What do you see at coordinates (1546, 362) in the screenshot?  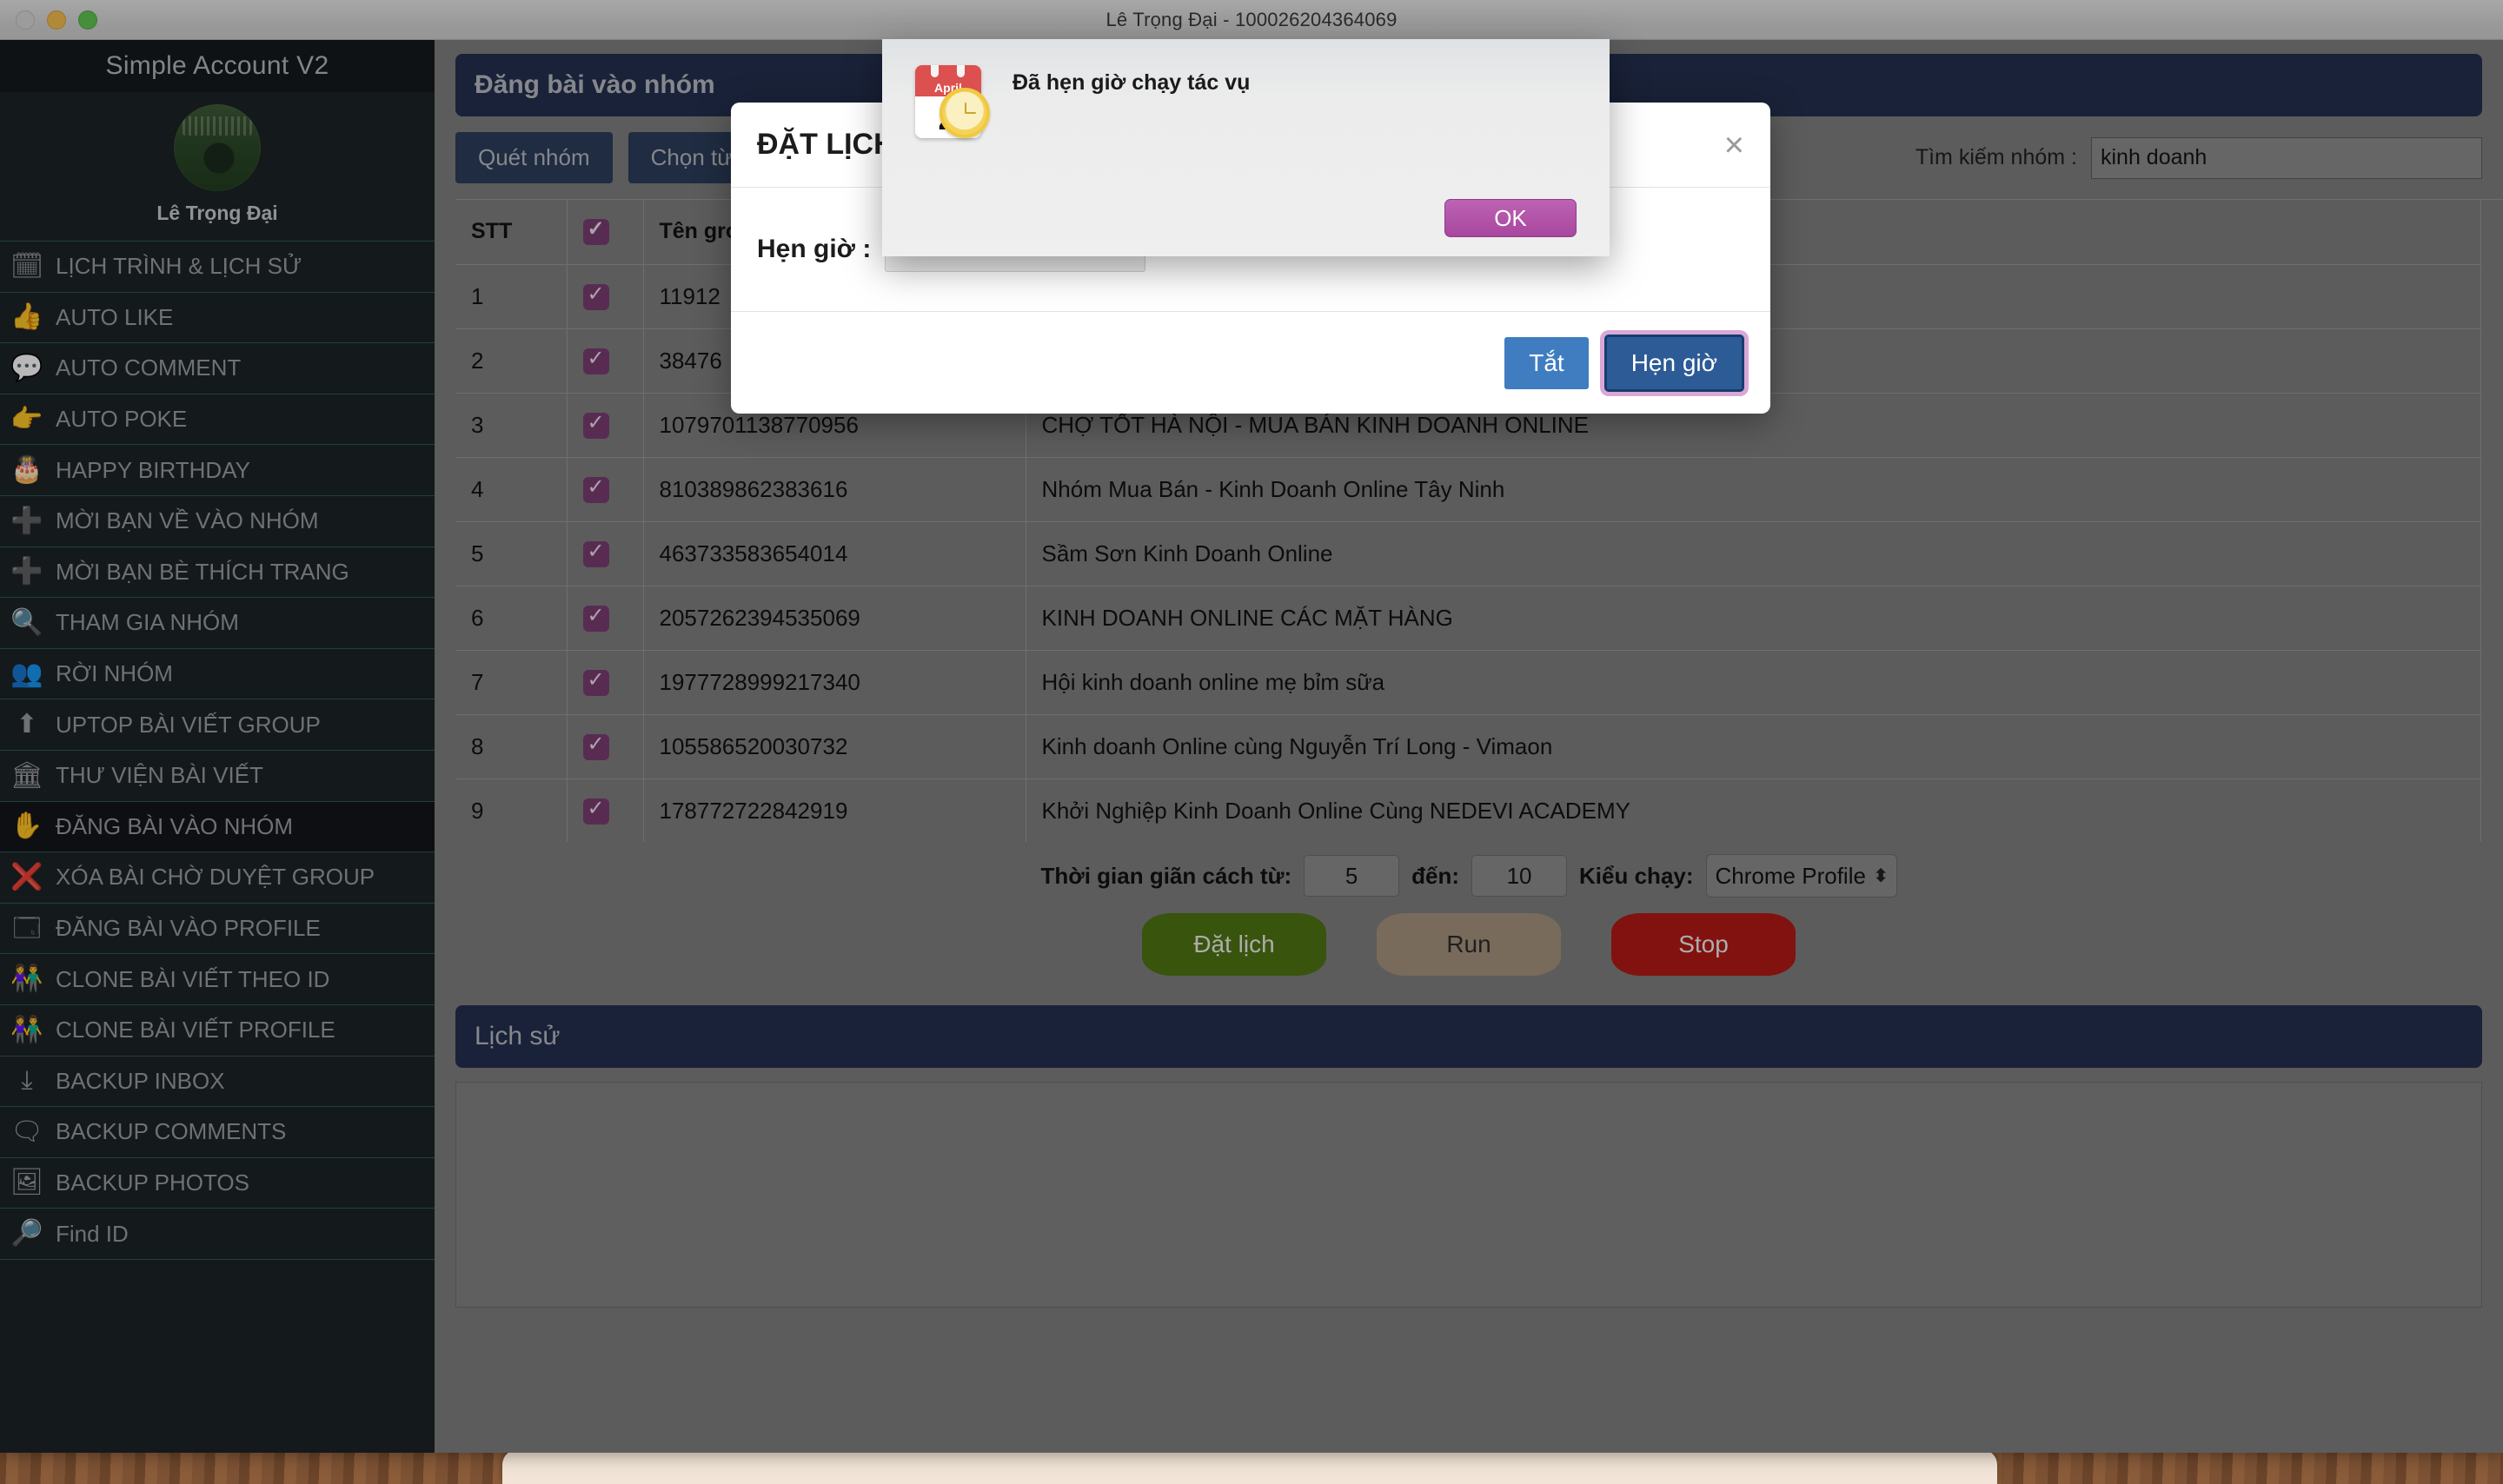 I see `cancel-button: Tắt` at bounding box center [1546, 362].